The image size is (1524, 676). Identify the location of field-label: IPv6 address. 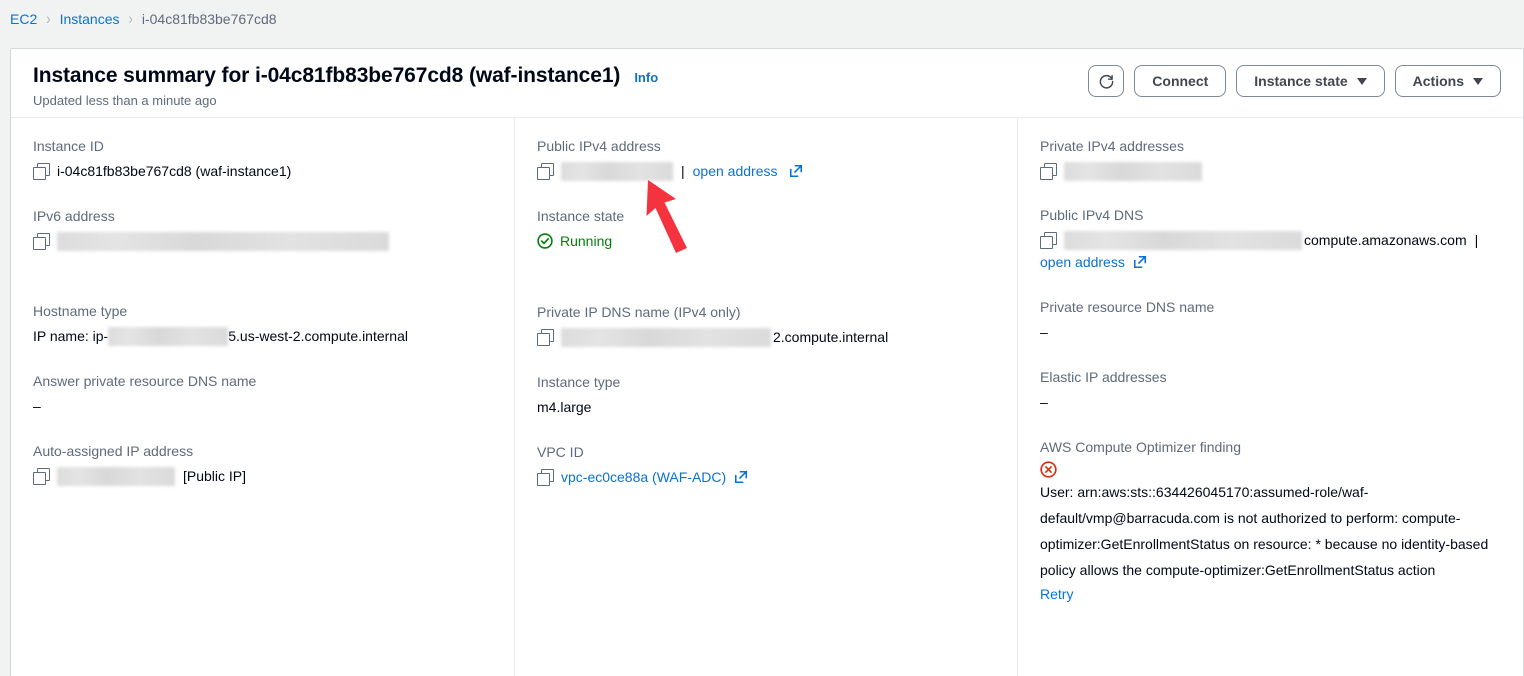
(74, 216).